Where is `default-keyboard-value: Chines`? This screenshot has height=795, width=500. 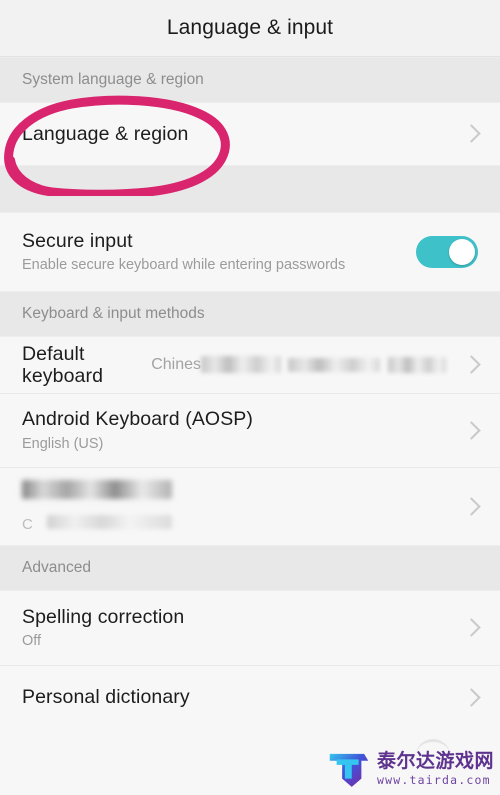
default-keyboard-value: Chines is located at coordinates (298, 365).